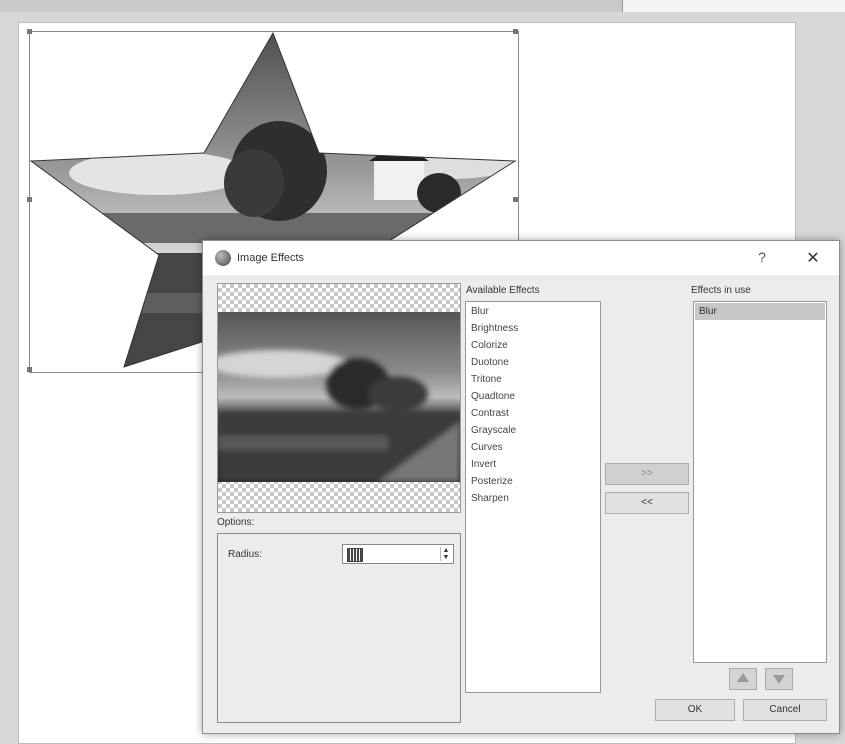 The image size is (845, 744). What do you see at coordinates (339, 628) in the screenshot?
I see `options-panel: Radius: ▲ ▼` at bounding box center [339, 628].